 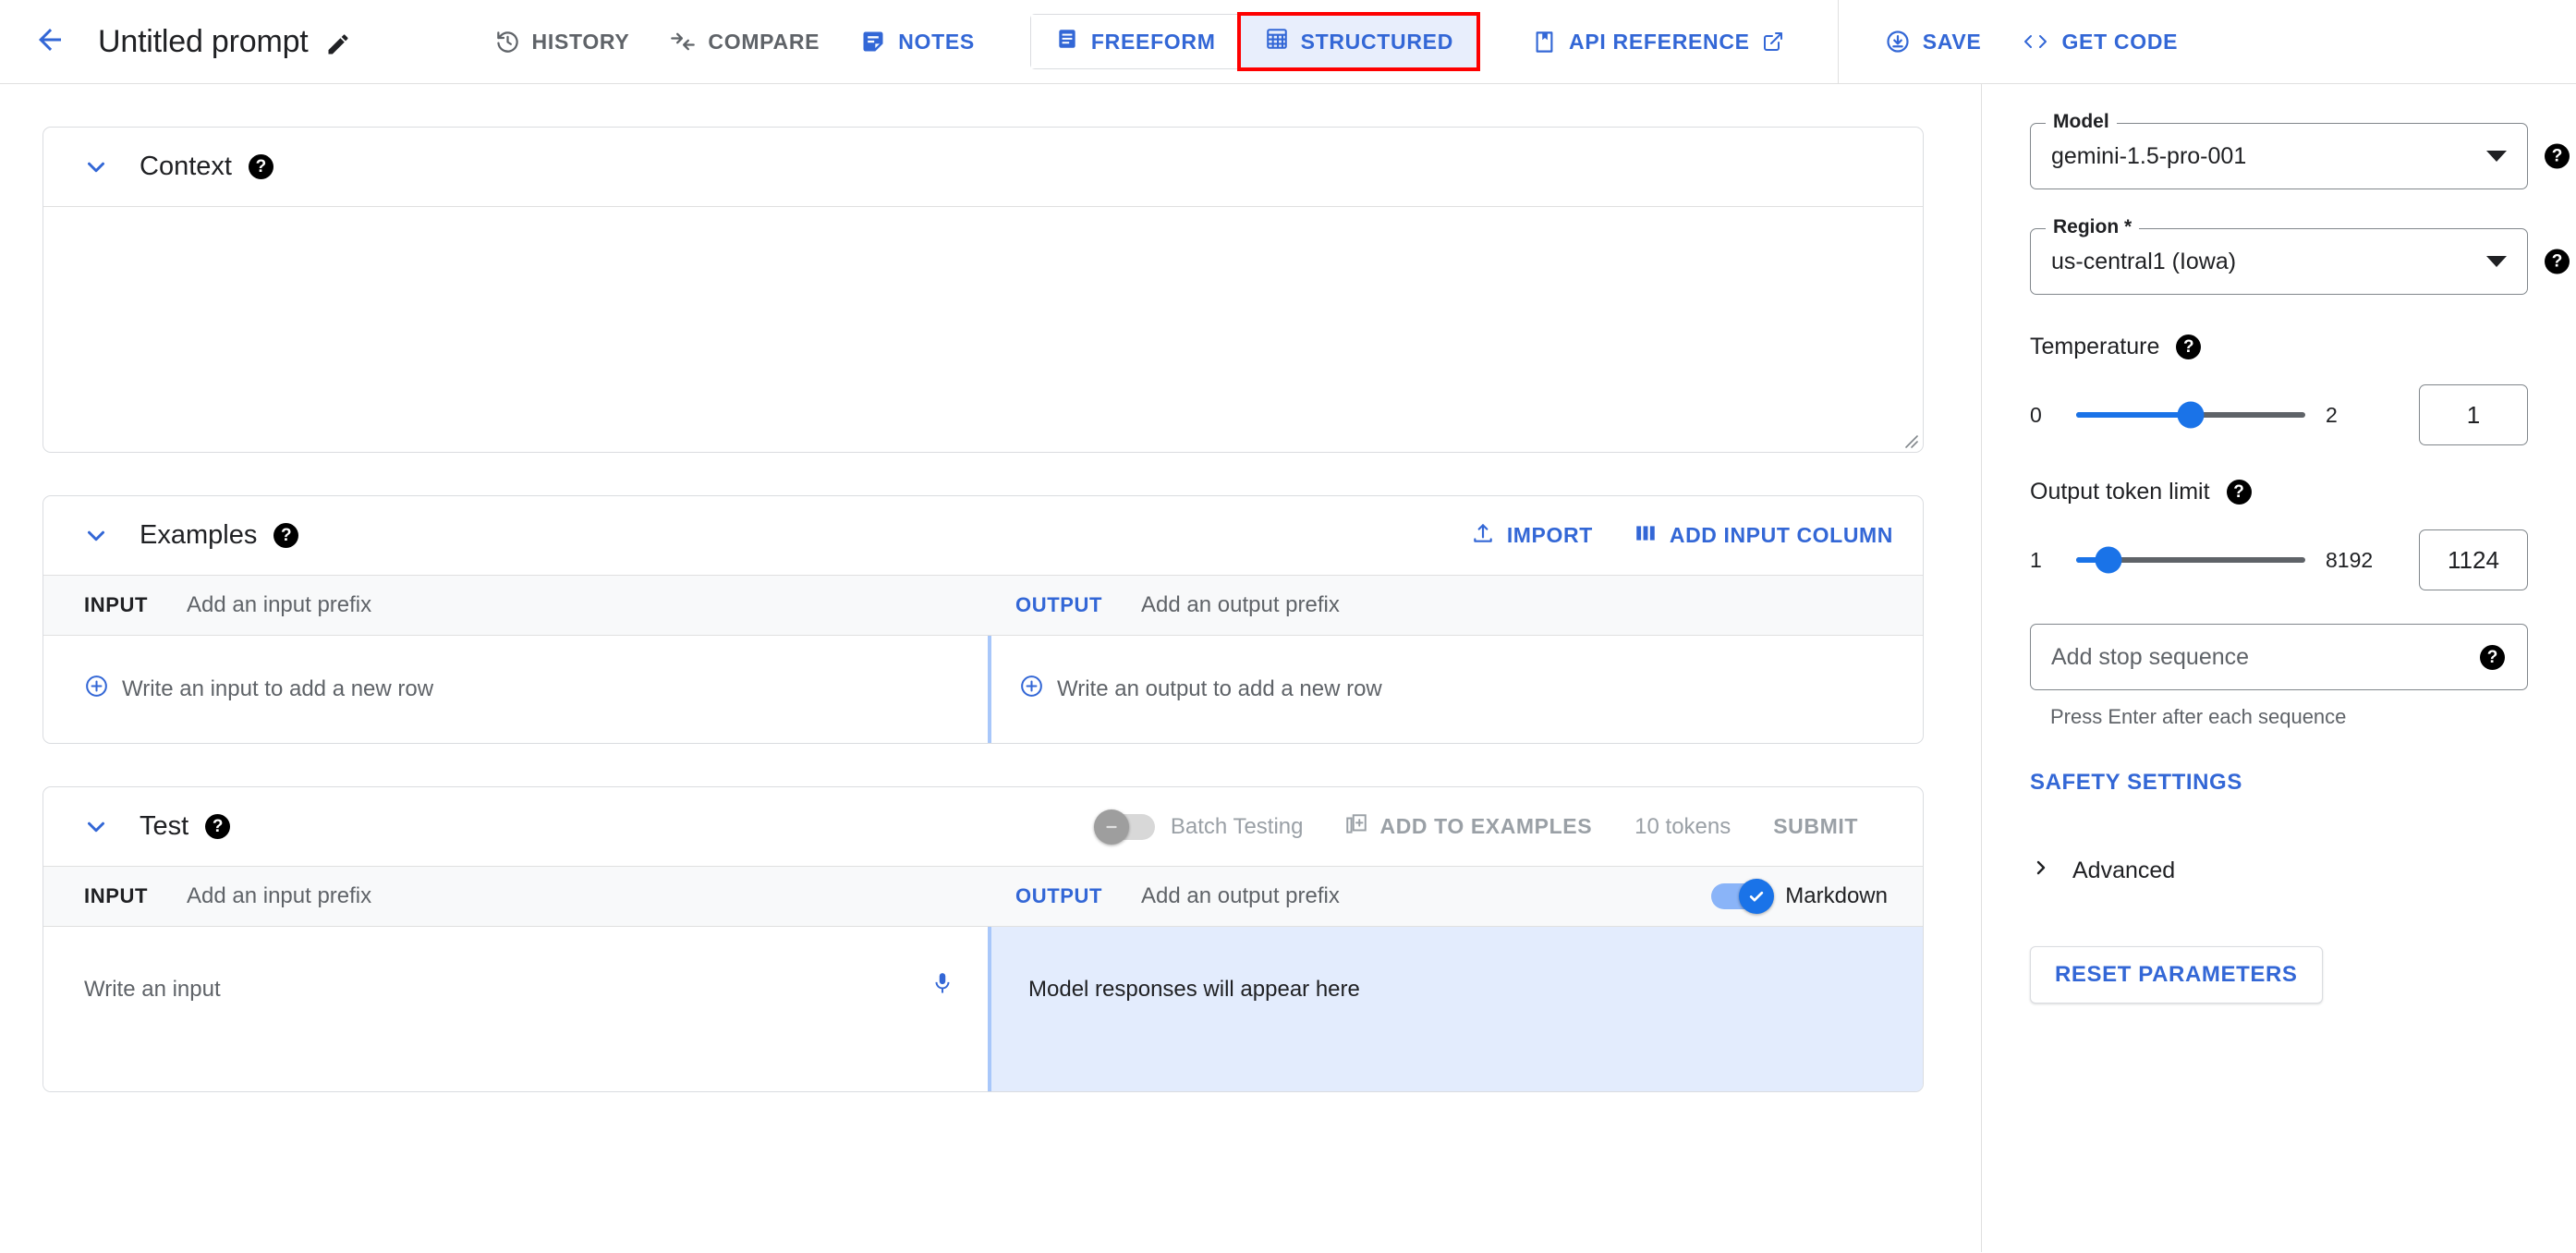 I want to click on examples-input-cell: Write an input to add a new row, so click(x=515, y=690).